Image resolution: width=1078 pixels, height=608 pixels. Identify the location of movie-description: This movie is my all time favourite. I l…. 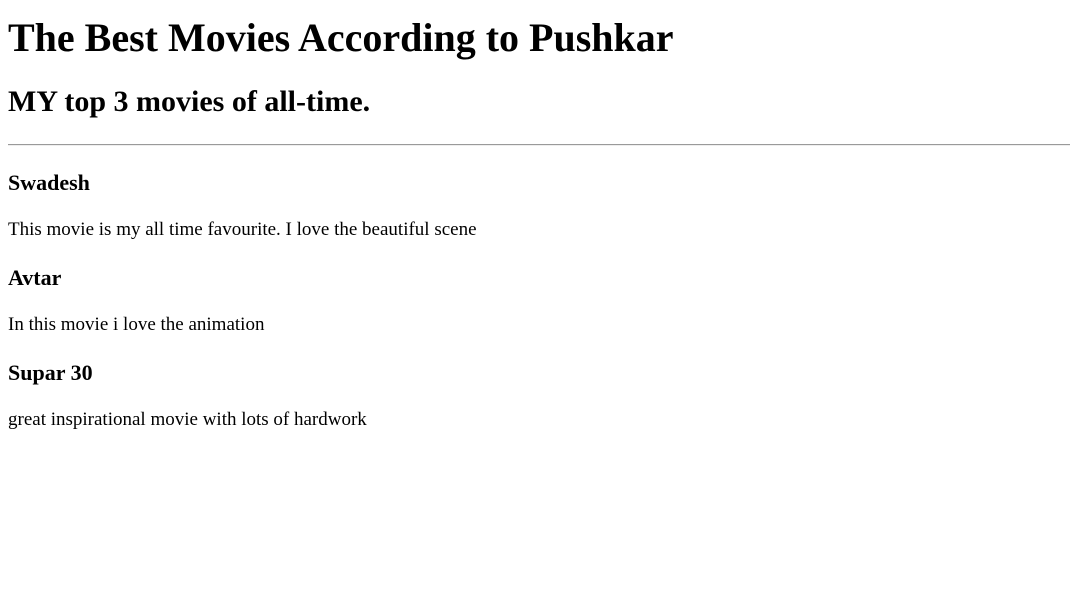
(242, 229).